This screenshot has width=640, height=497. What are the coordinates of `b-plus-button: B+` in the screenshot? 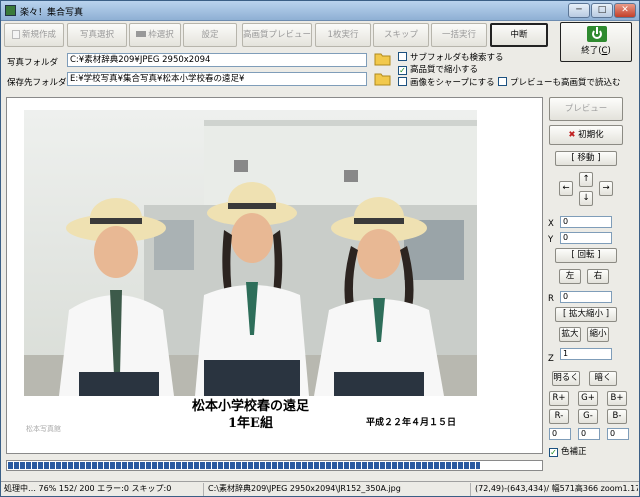 It's located at (617, 398).